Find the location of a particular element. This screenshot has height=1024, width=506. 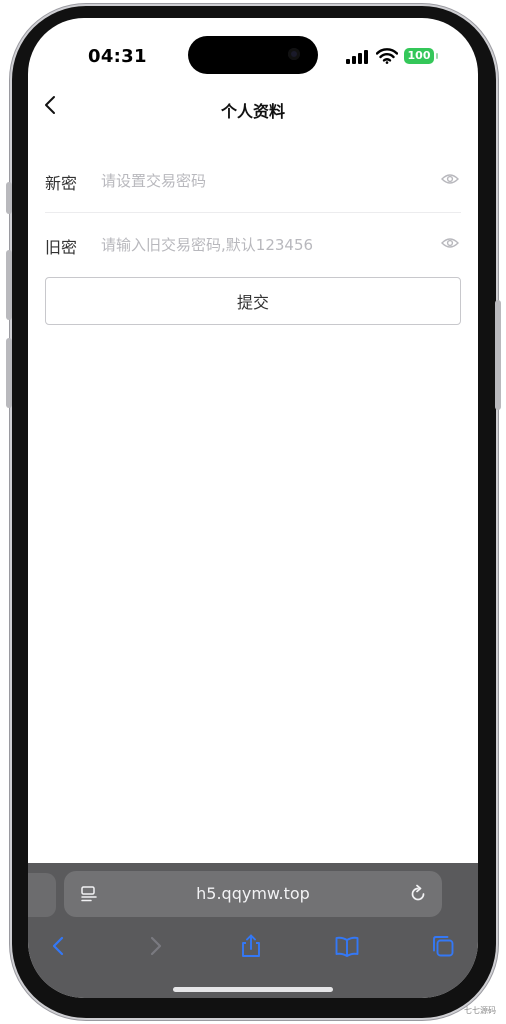

new-password-label: 新密 is located at coordinates (61, 183).